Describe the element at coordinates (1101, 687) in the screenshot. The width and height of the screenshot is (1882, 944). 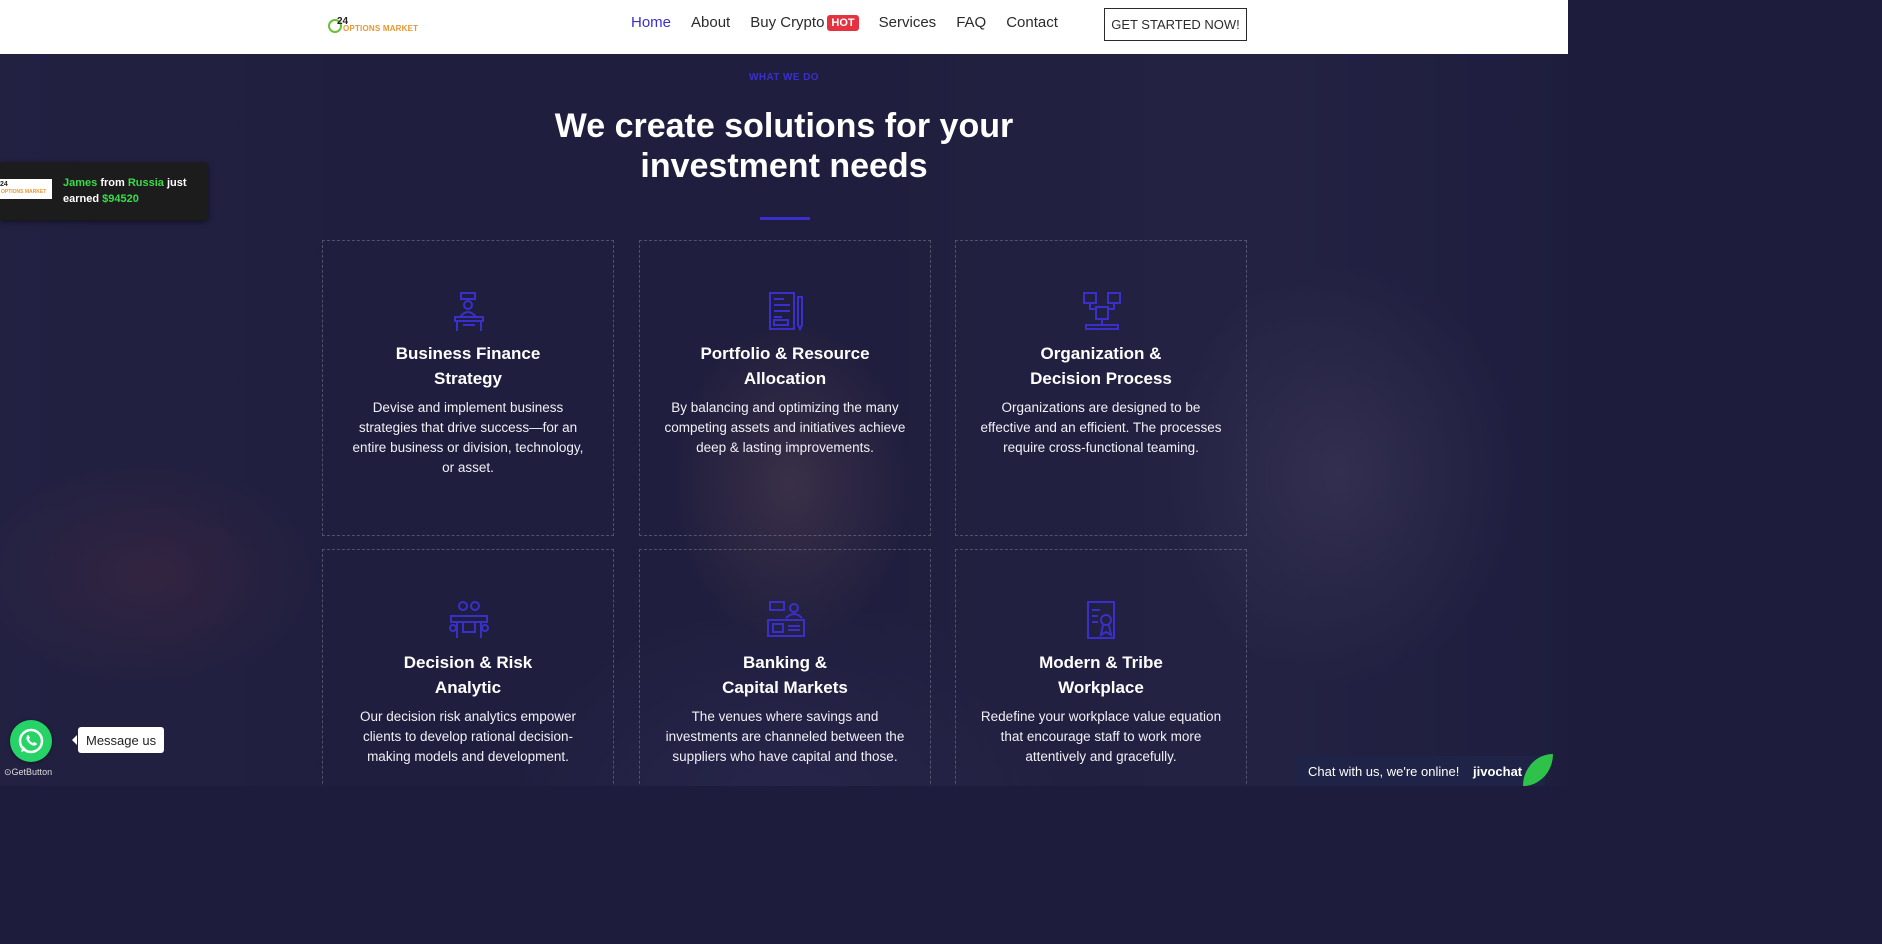
I see `card-title-line2: Workplace` at that location.